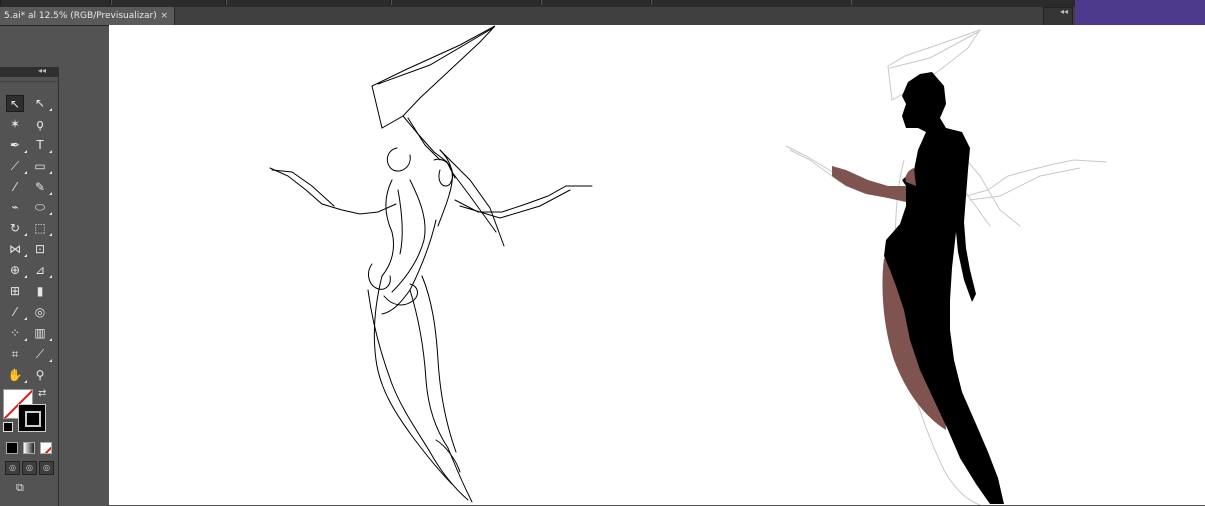 This screenshot has height=506, width=1205. I want to click on none-mode-button, so click(46, 448).